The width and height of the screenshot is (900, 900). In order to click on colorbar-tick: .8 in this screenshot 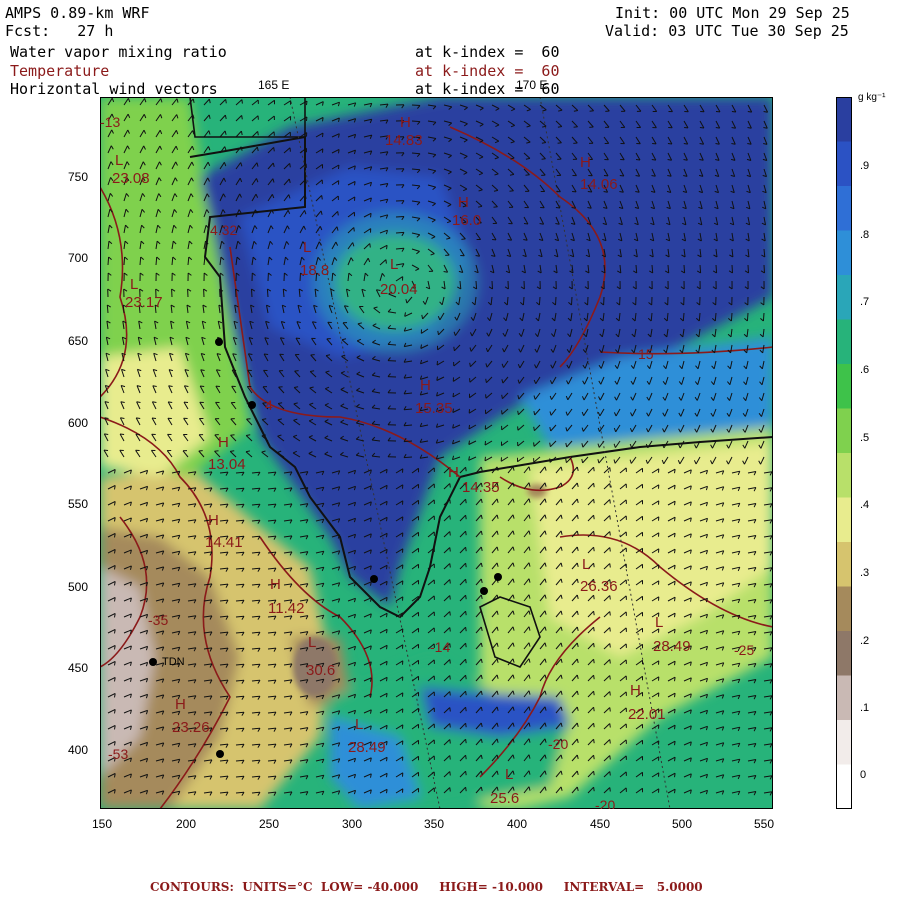, I will do `click(865, 235)`.